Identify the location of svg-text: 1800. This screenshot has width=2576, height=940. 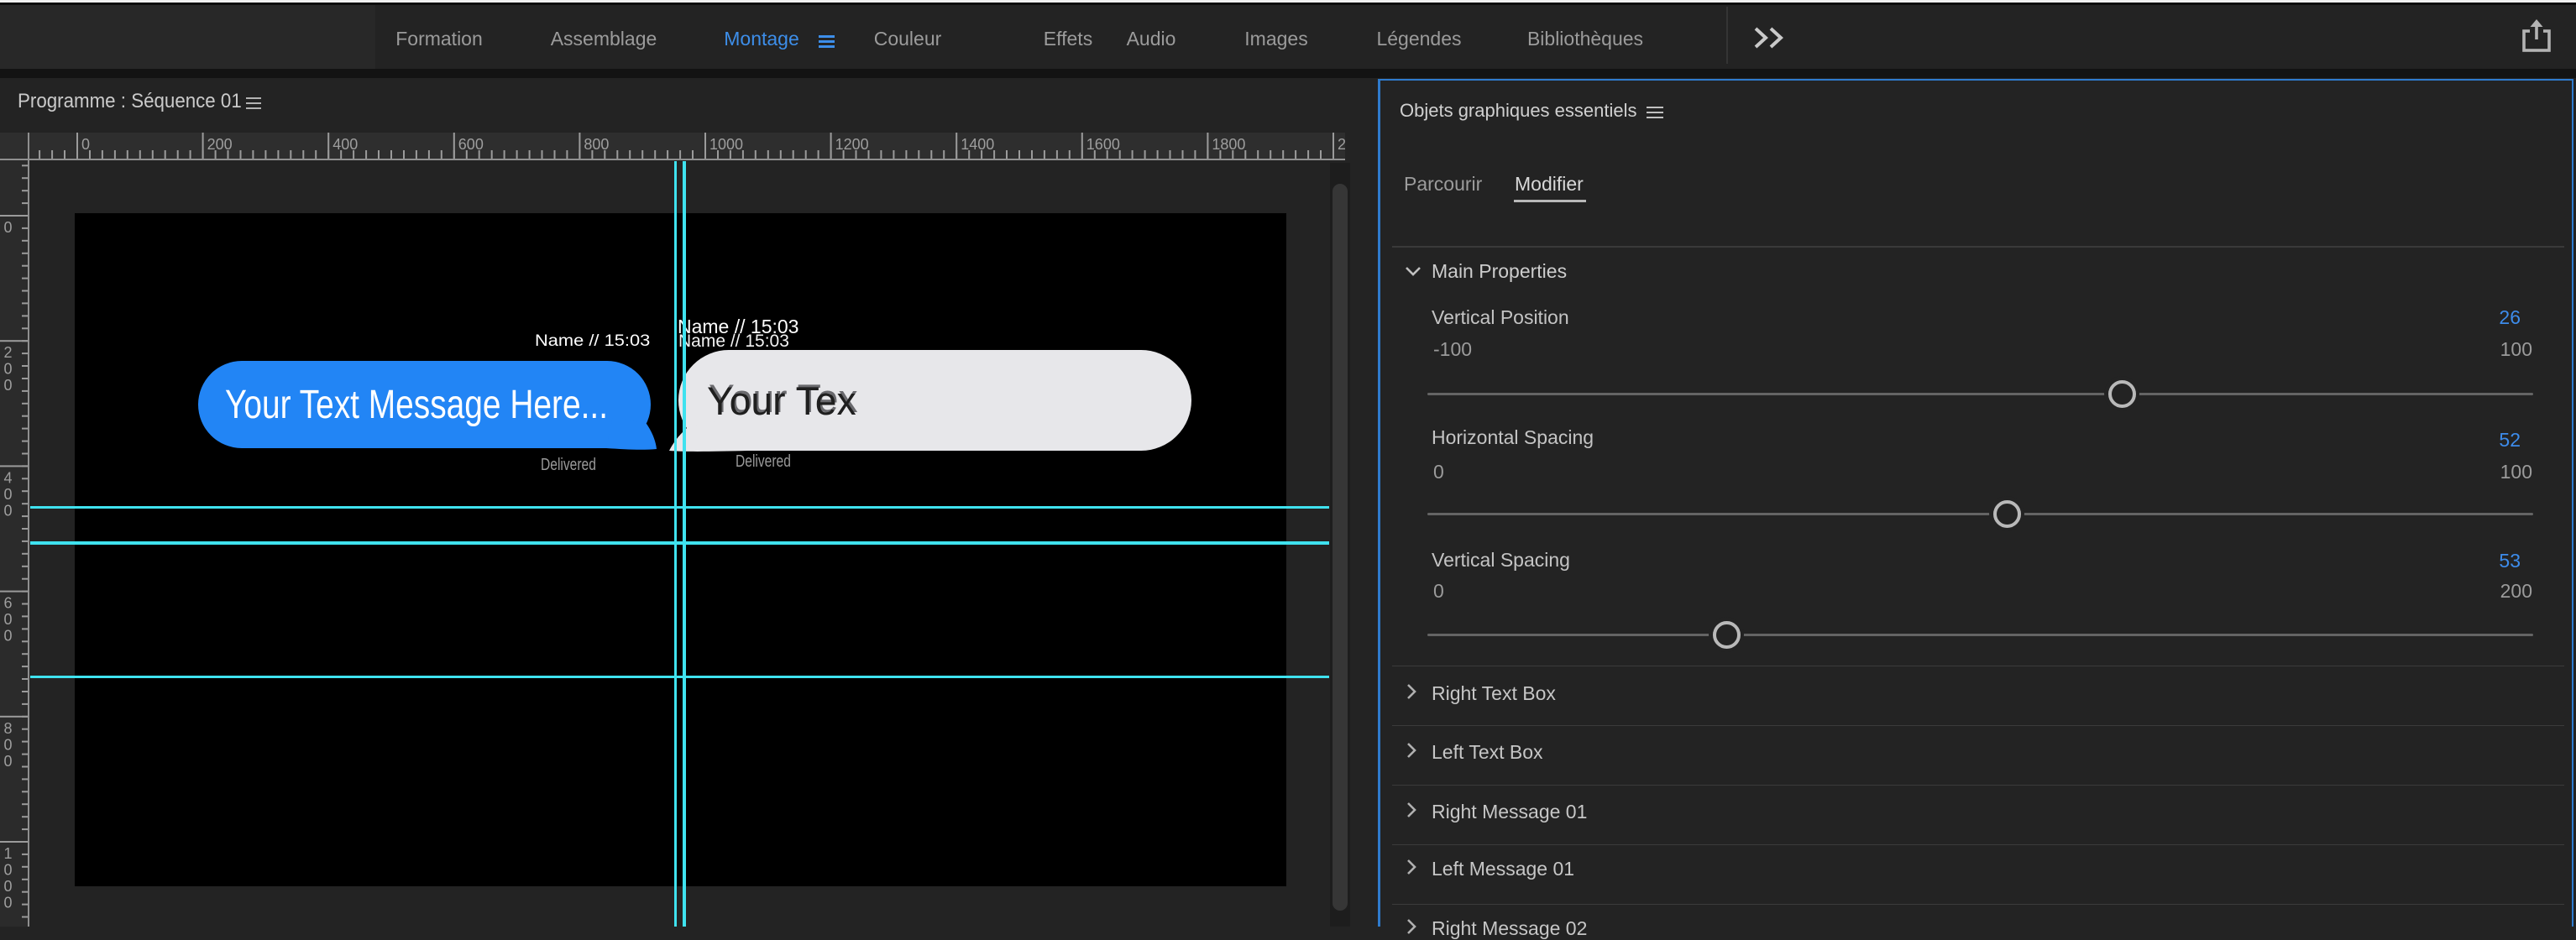
(1229, 144).